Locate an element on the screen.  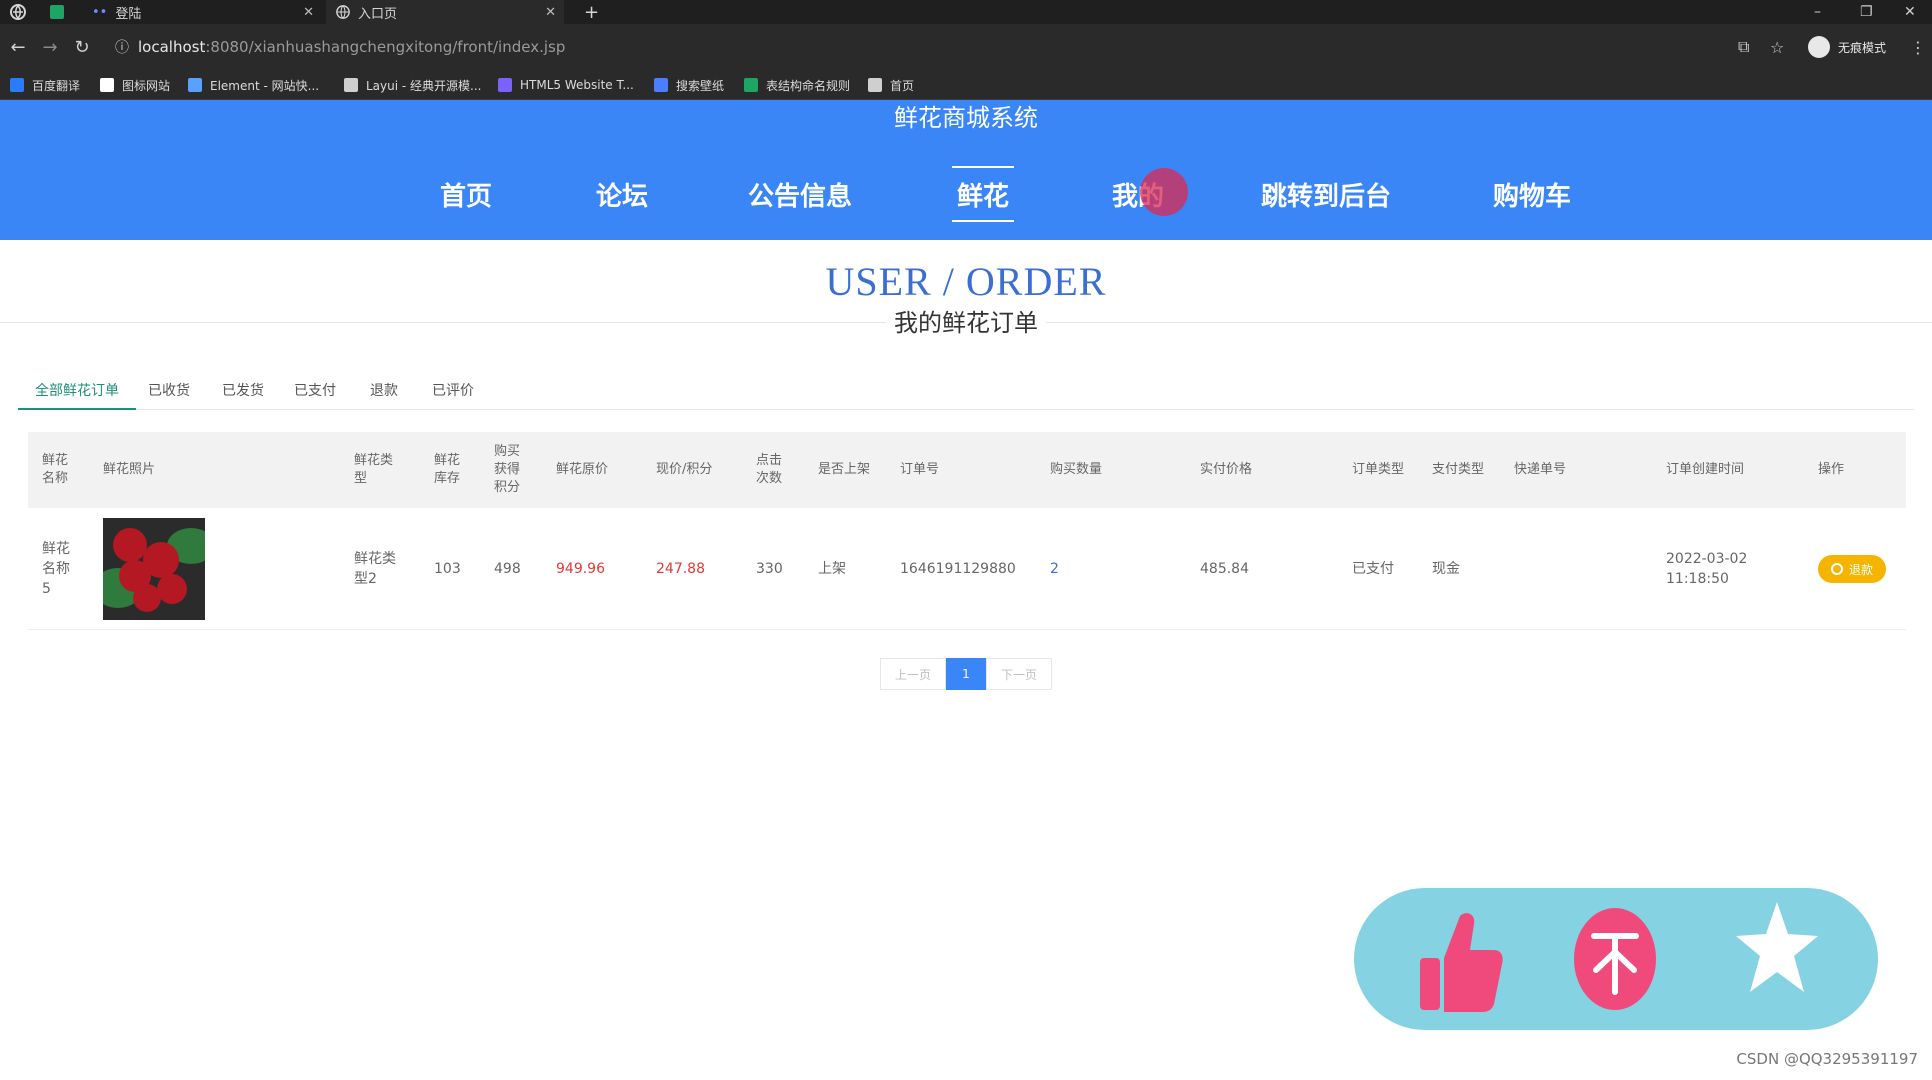
chrome-menu-icon is located at coordinates (18, 12).